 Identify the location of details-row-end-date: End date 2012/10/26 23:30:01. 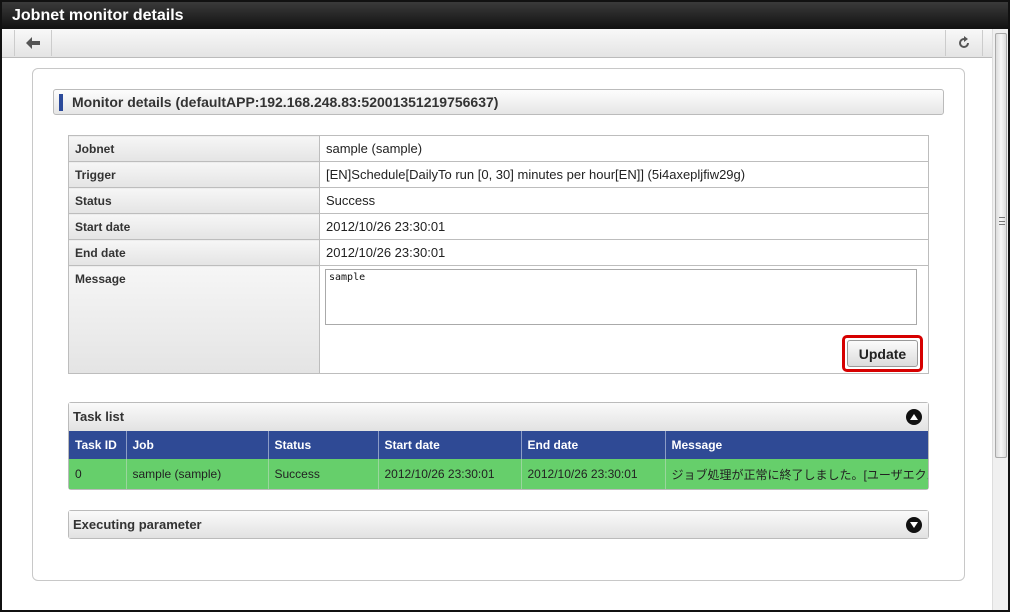
(498, 252).